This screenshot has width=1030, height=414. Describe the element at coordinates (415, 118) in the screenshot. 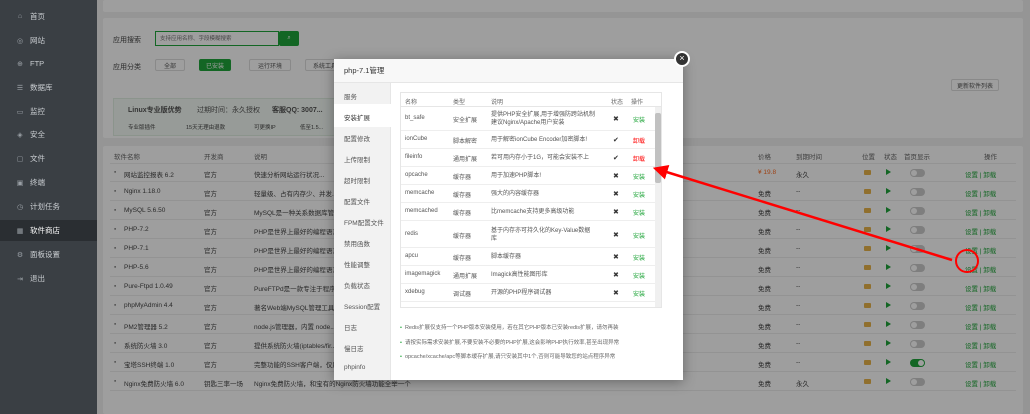

I see `extension-name: bt_safe` at that location.